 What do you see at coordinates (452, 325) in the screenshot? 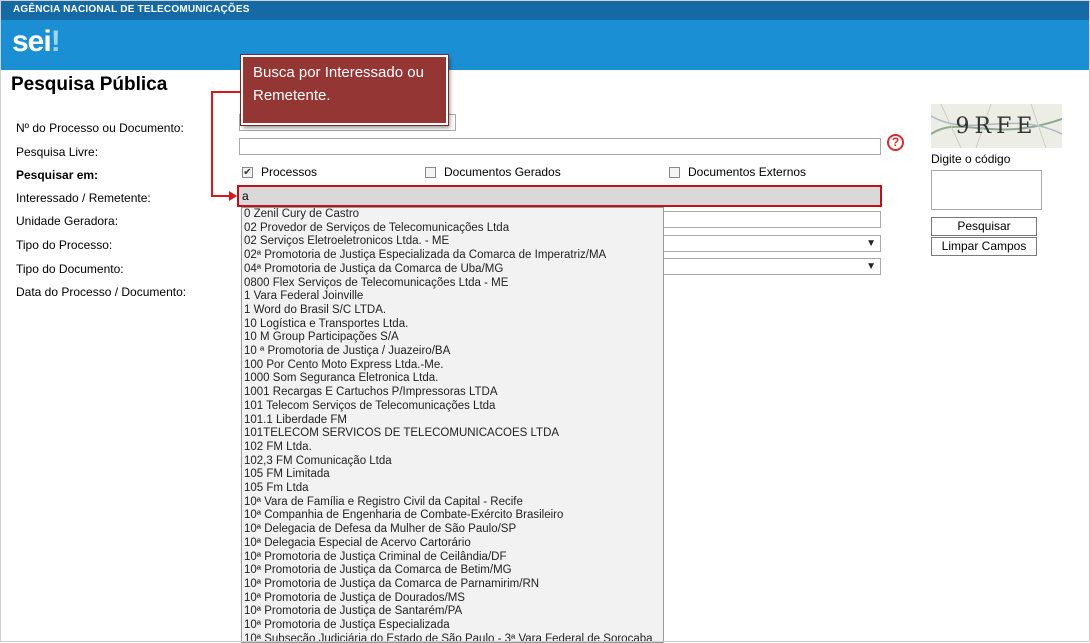
I see `autocomplete-item: 10 Logística e Transportes Ltda.` at bounding box center [452, 325].